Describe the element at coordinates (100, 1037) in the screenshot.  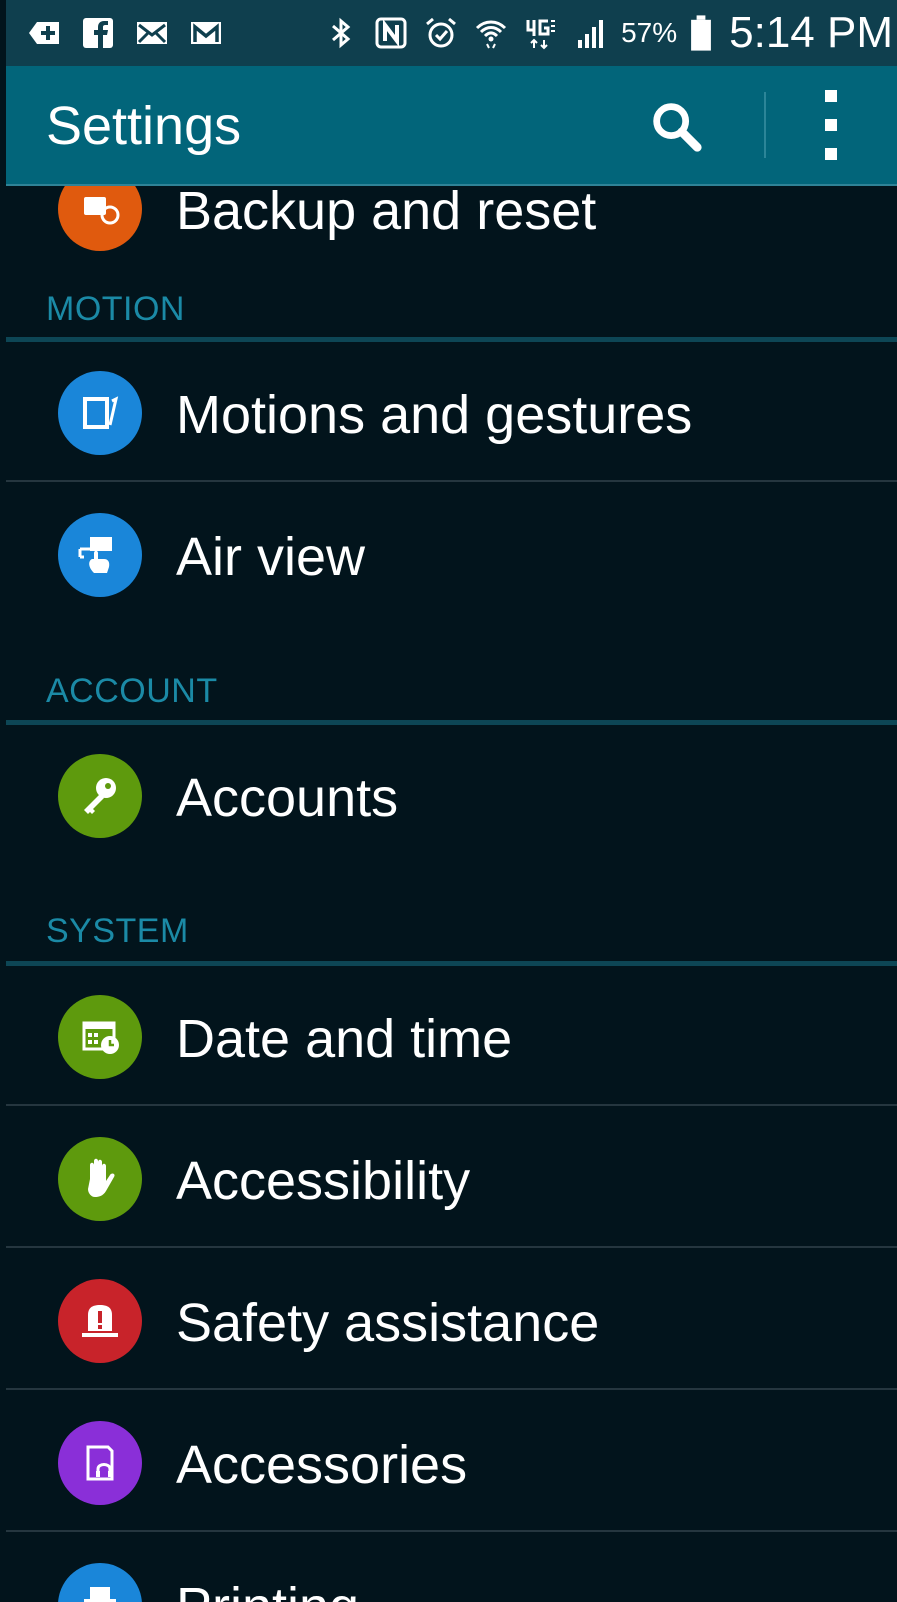
I see `calendar-clock-icon` at that location.